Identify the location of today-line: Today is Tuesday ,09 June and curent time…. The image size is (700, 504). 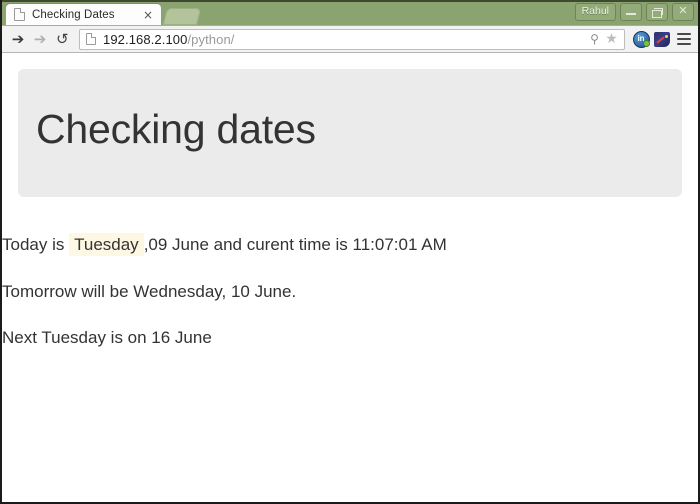
(350, 245).